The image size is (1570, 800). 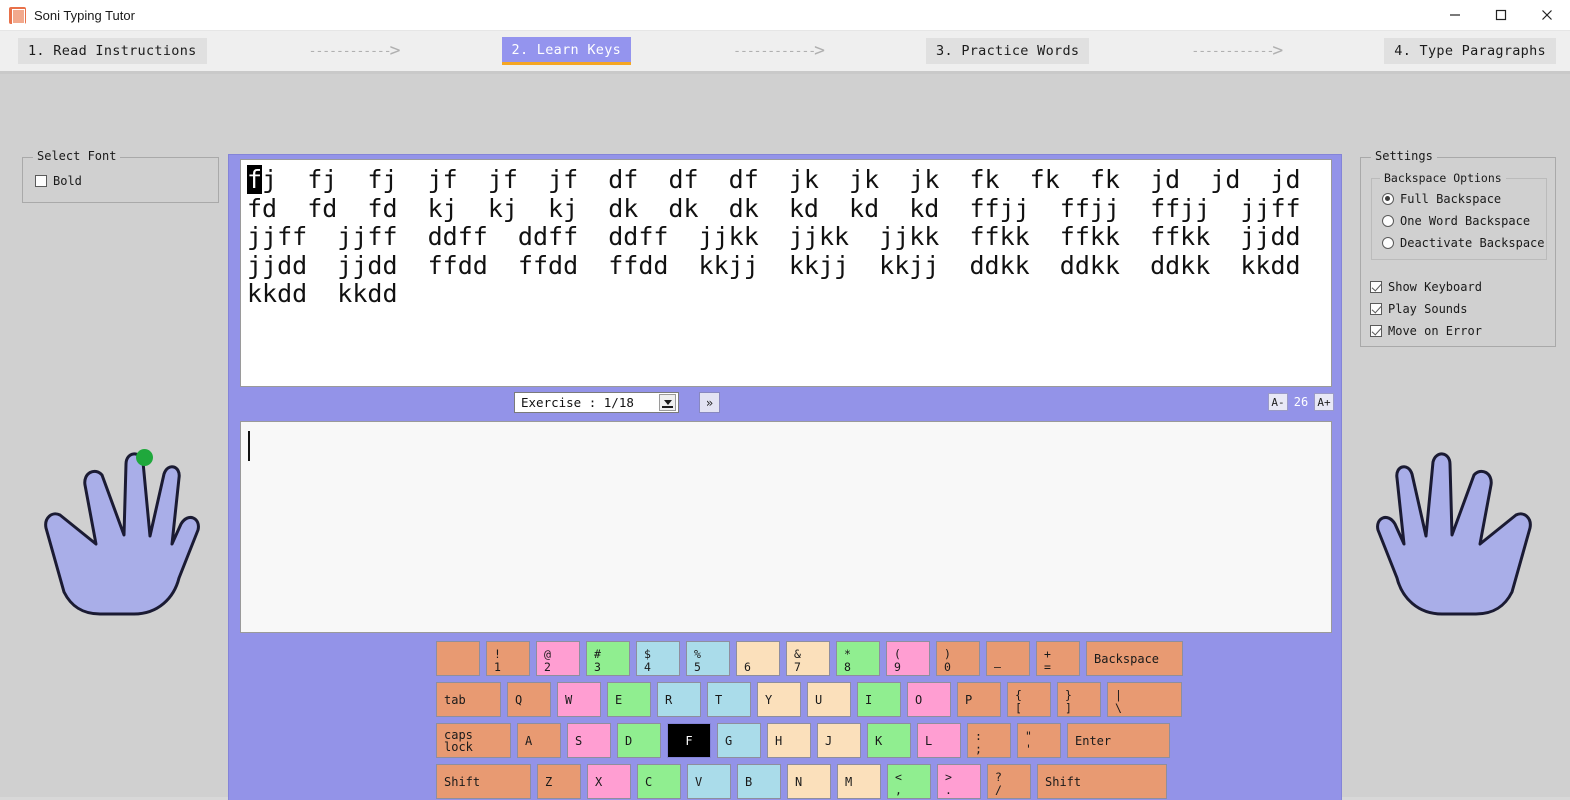 What do you see at coordinates (1018, 695) in the screenshot?
I see `key-bracket-left-shift-label: {` at bounding box center [1018, 695].